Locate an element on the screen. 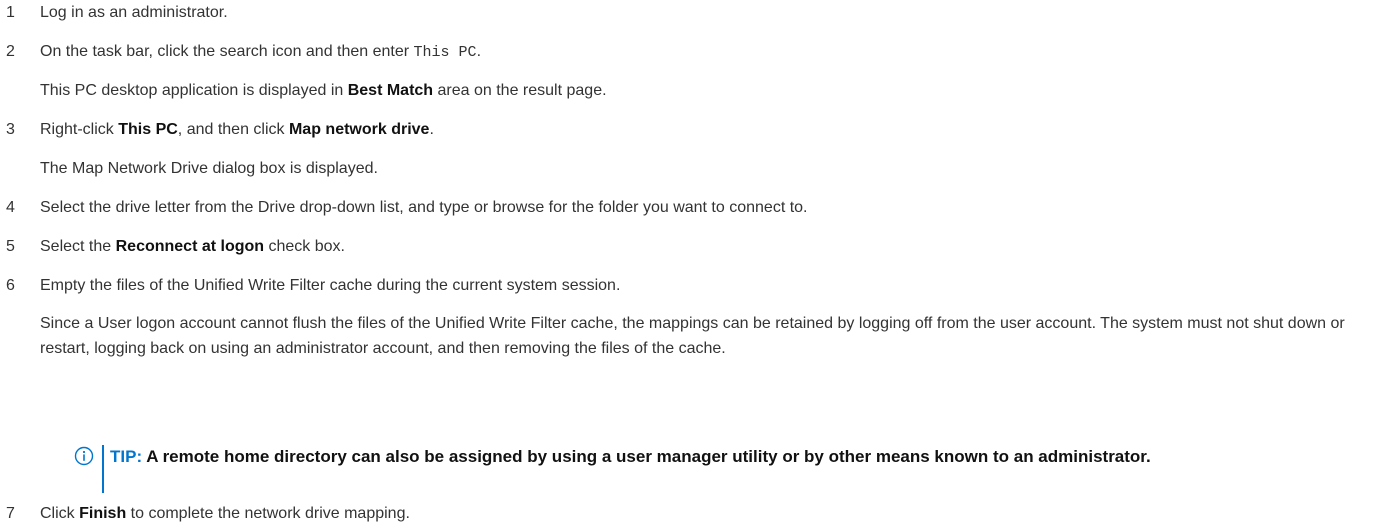  bold-term: Map network drive is located at coordinates (359, 129).